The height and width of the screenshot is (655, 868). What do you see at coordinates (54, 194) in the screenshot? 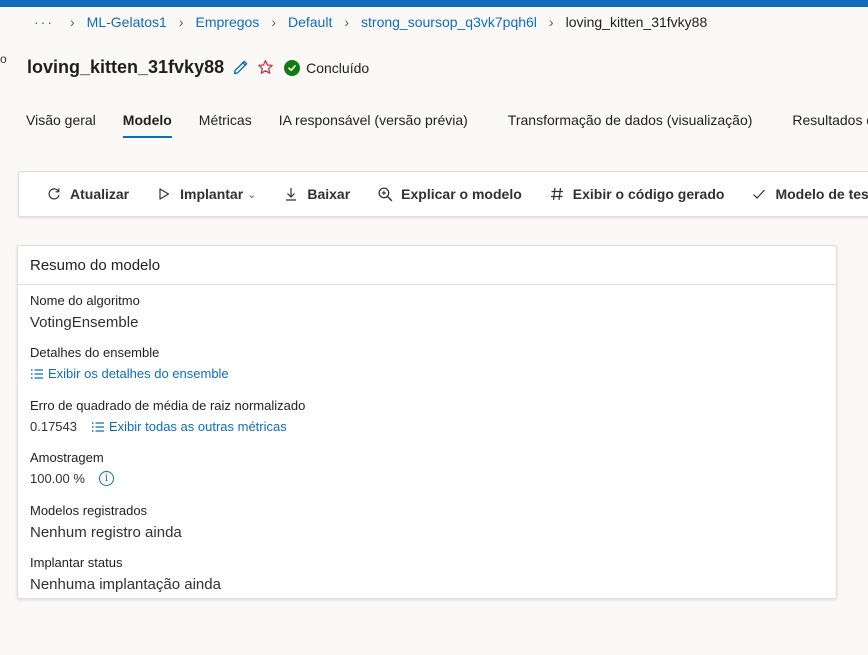
I see `refresh-icon` at bounding box center [54, 194].